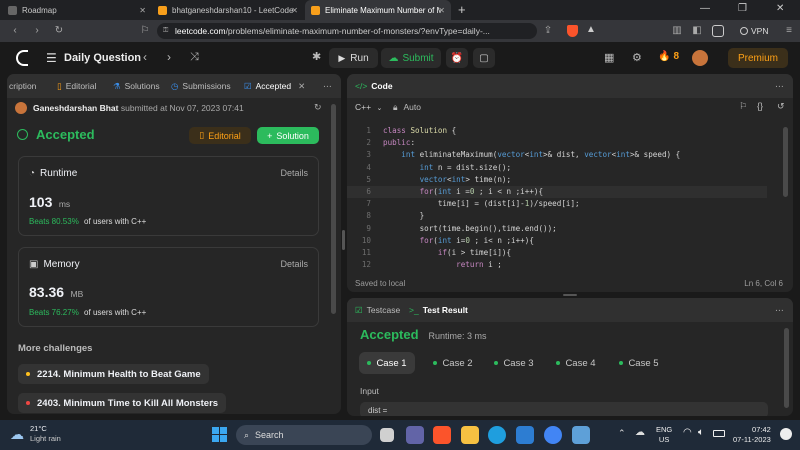 The image size is (800, 450). Describe the element at coordinates (572, 31) in the screenshot. I see `brave-shield-icon` at that location.